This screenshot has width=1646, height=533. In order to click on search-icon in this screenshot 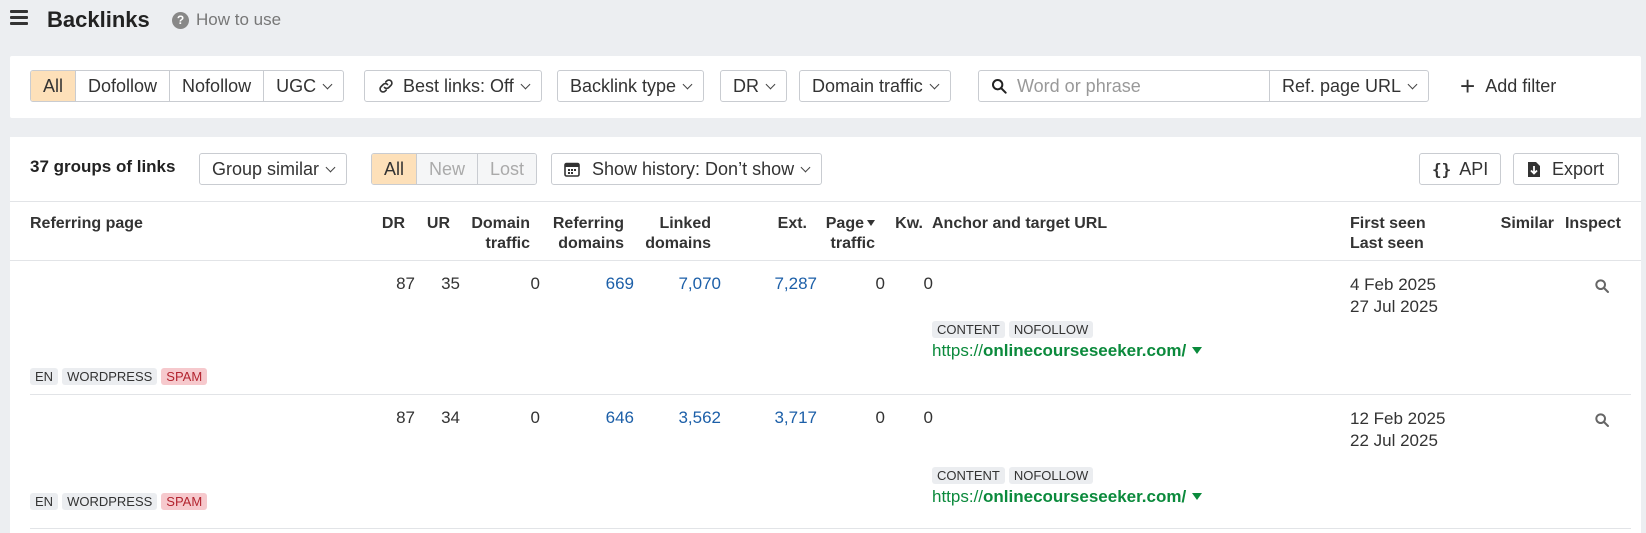, I will do `click(999, 86)`.